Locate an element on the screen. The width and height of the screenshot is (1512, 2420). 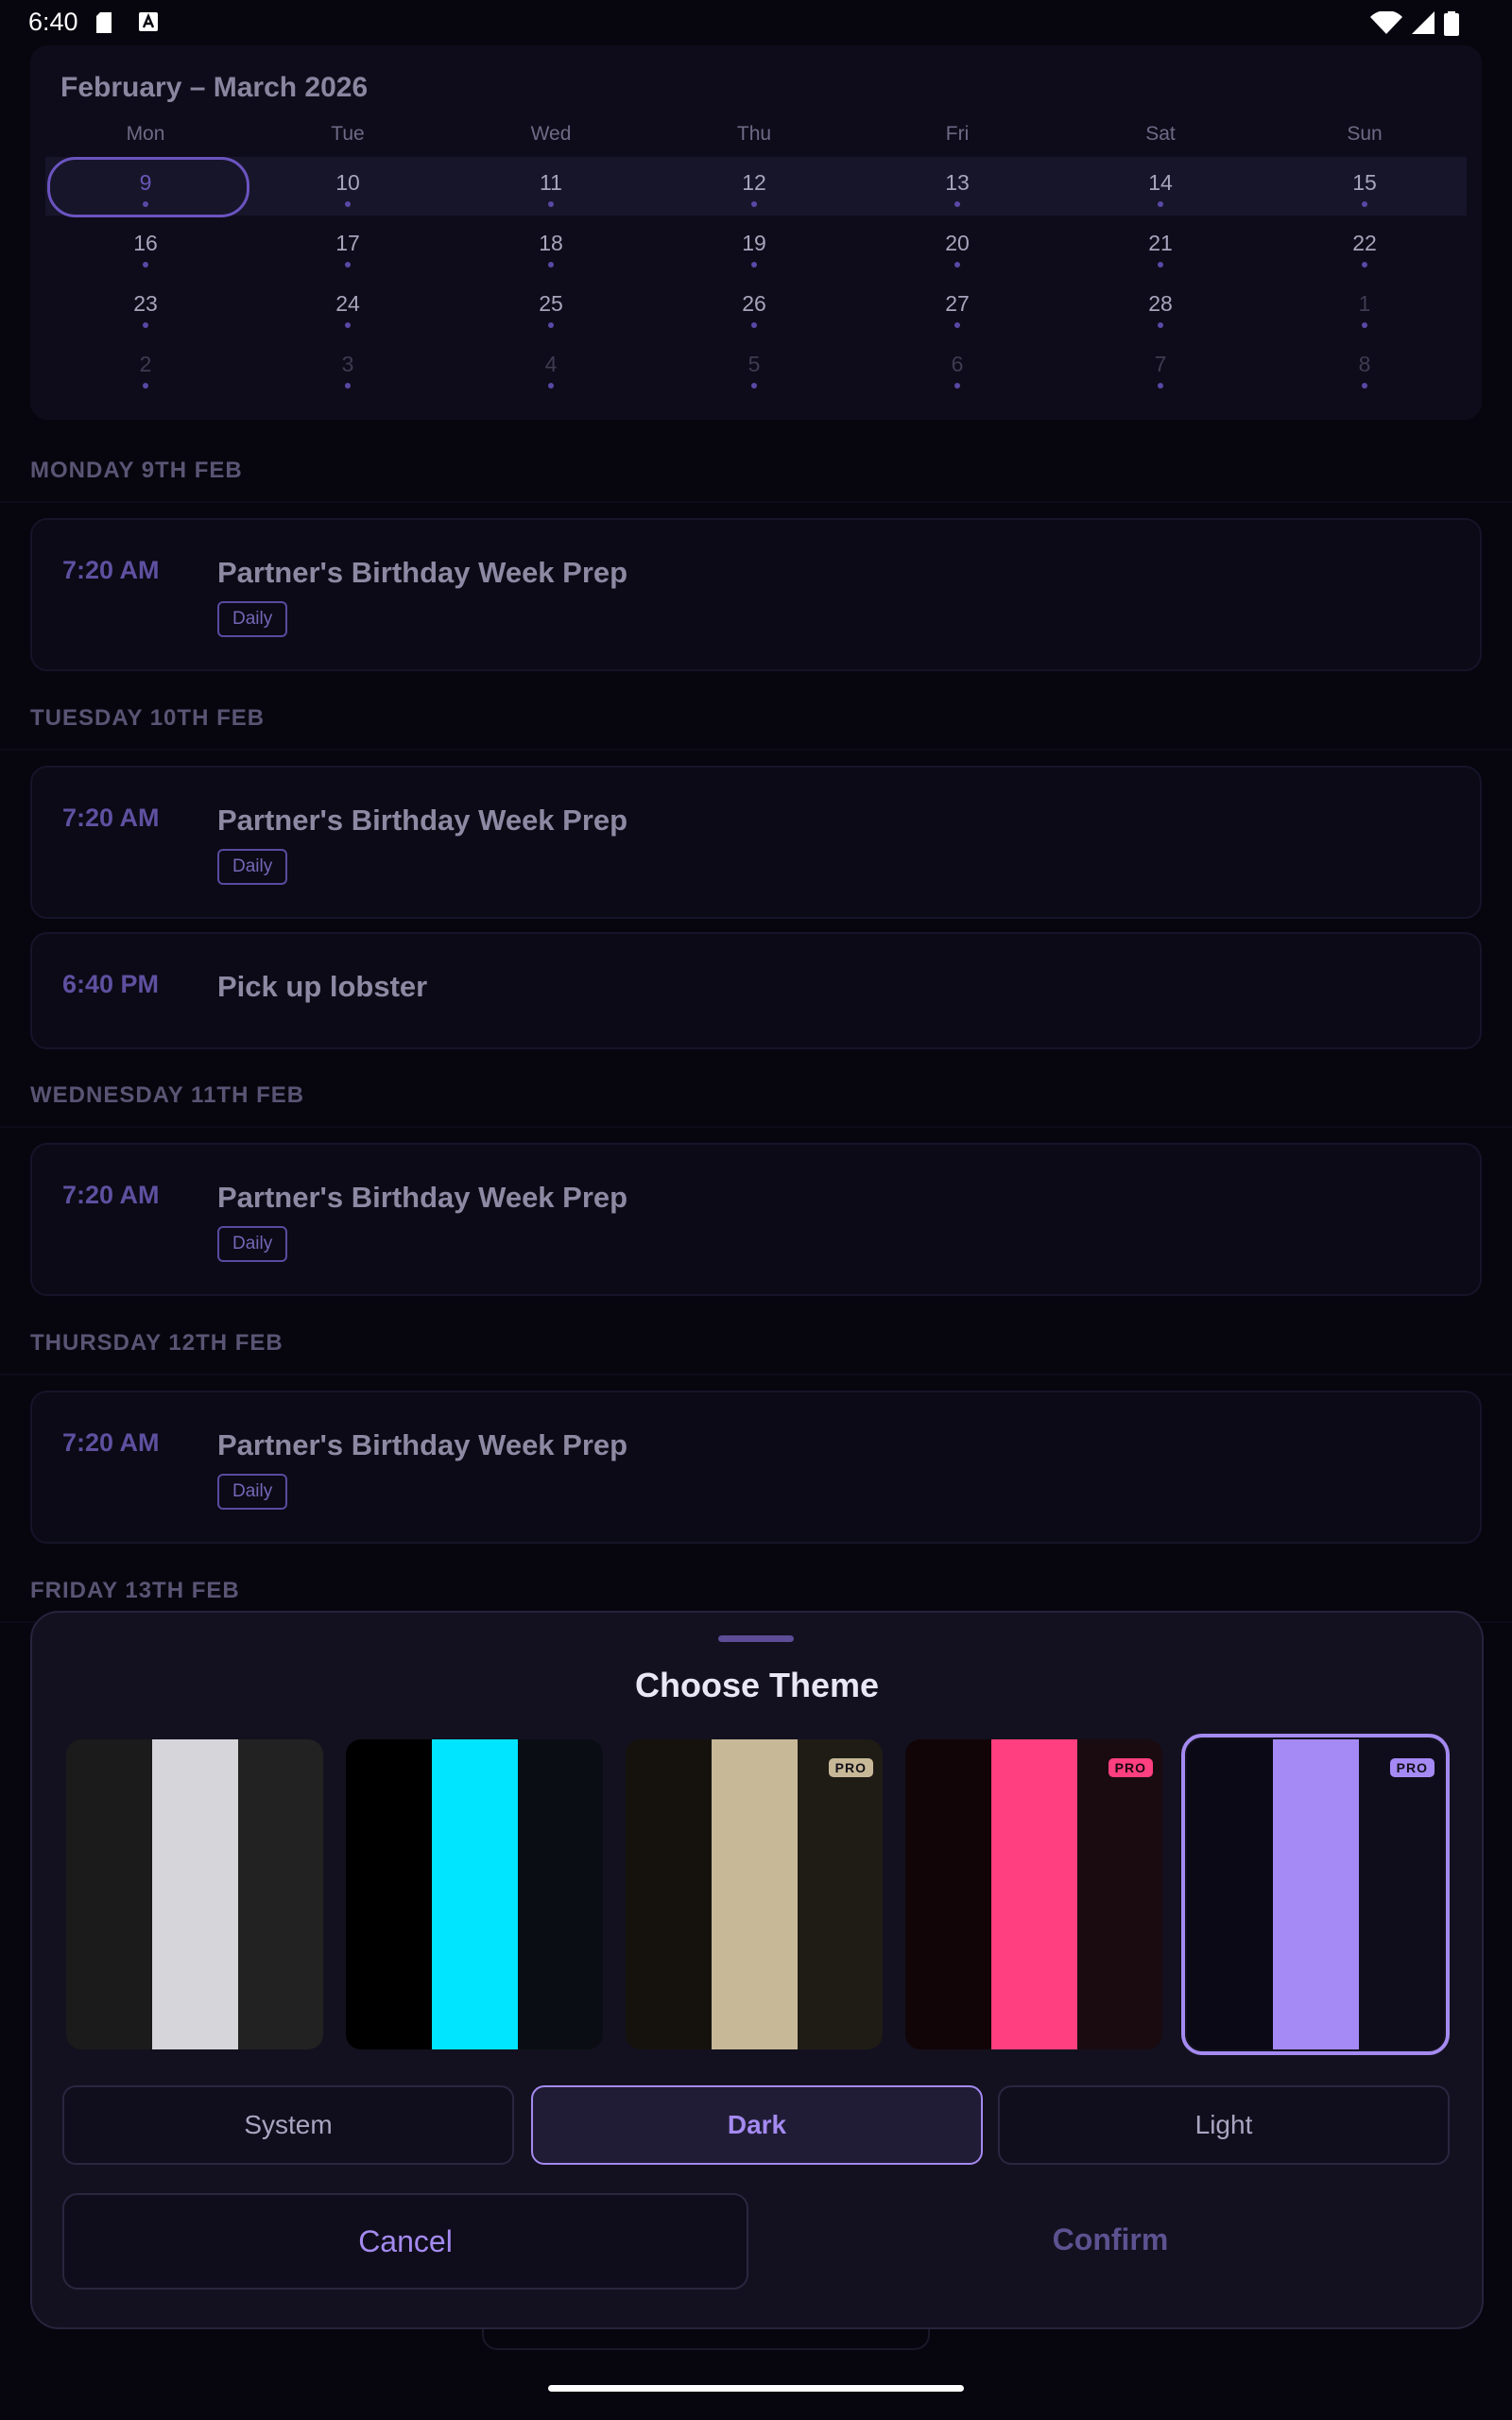
day-number: 10 is located at coordinates (347, 182).